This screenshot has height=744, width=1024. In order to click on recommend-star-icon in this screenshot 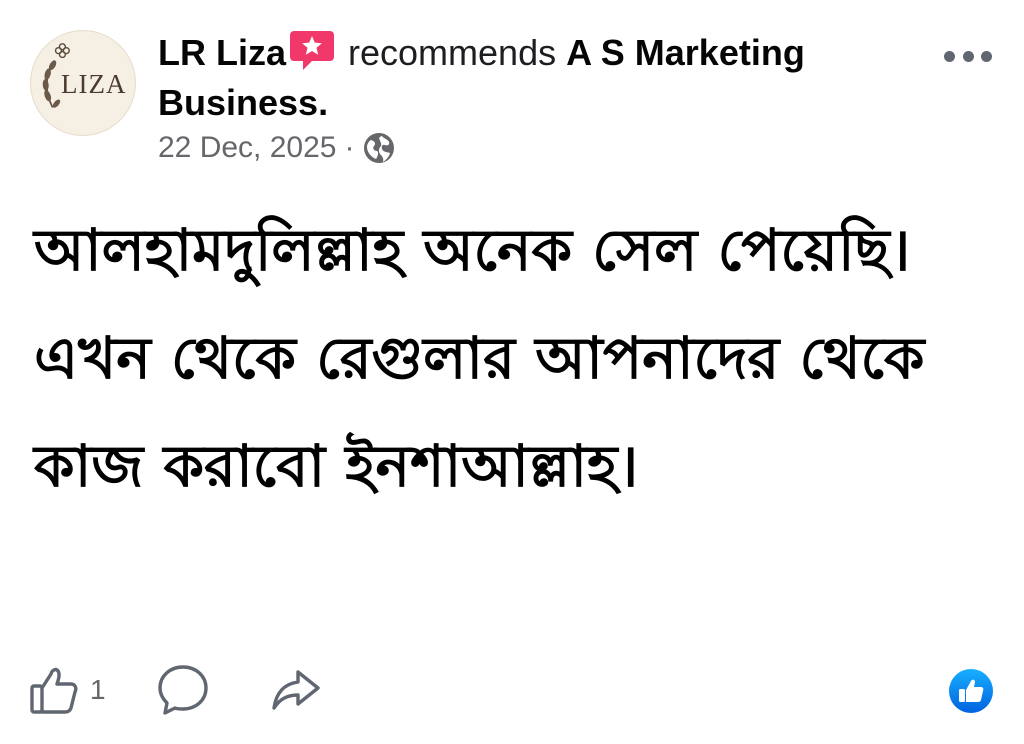, I will do `click(312, 50)`.